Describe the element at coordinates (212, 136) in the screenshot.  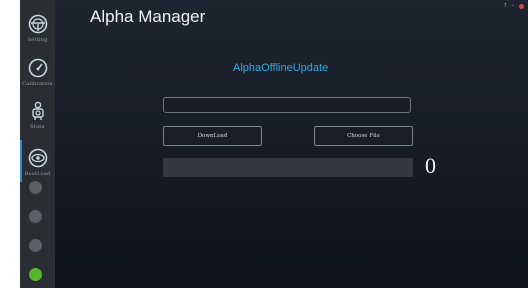
I see `download-button: DownLoad` at that location.